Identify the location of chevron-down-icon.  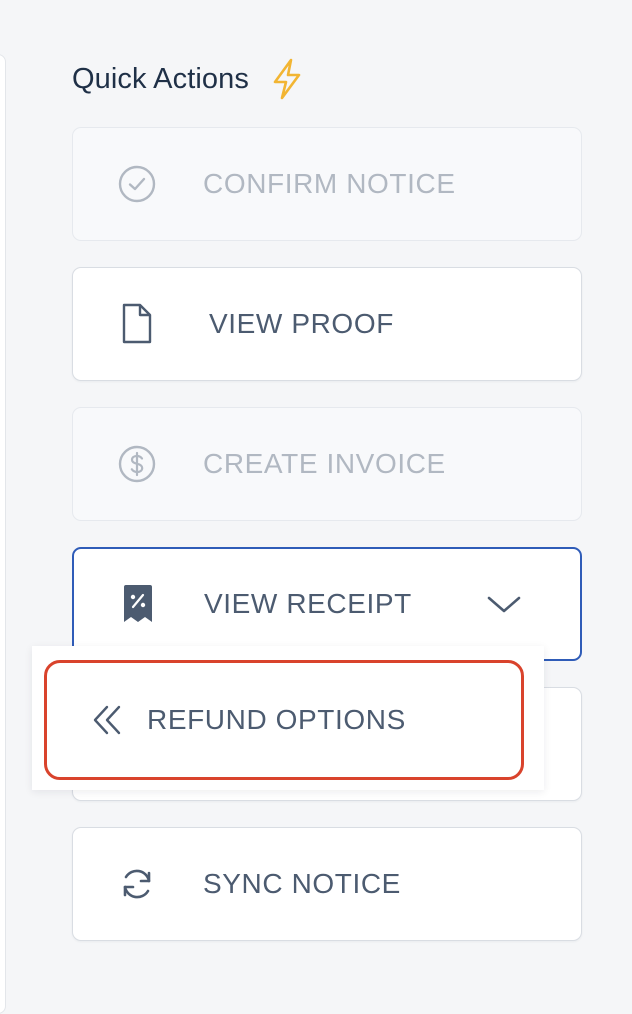
(504, 604).